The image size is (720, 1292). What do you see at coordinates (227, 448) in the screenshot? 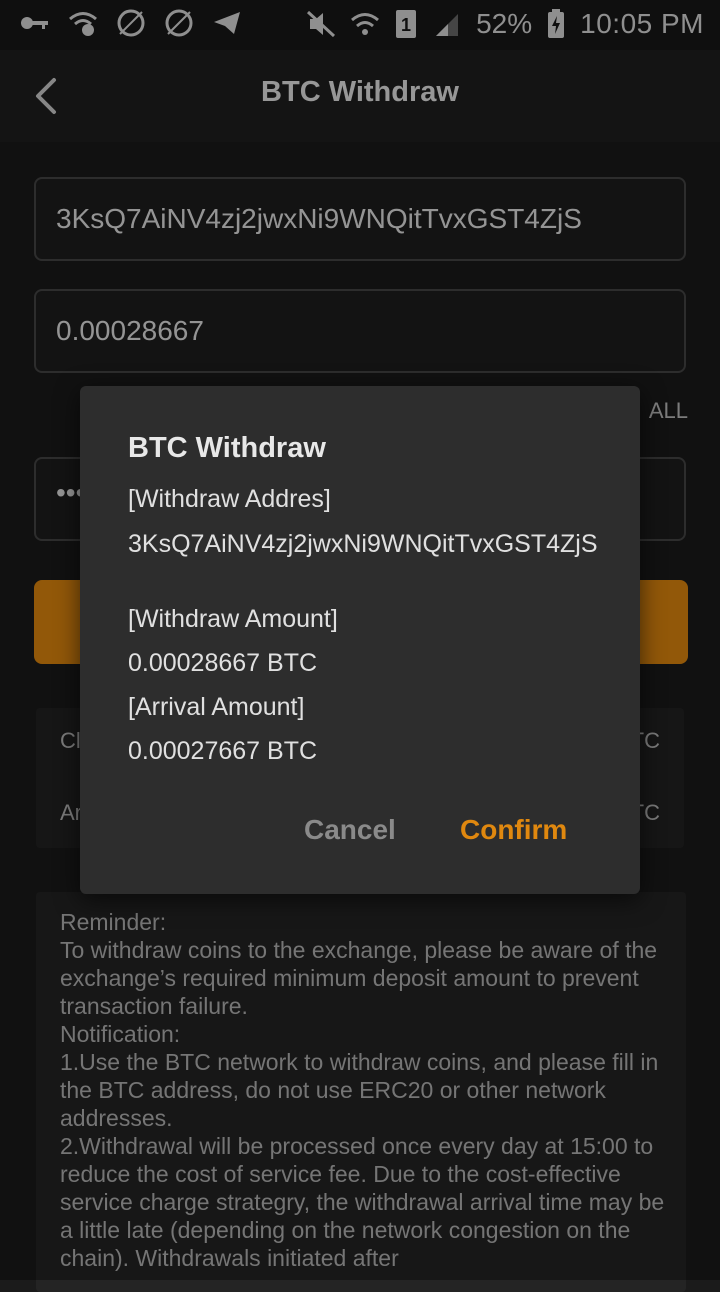
I see `dialog-title: BTC Withdraw` at bounding box center [227, 448].